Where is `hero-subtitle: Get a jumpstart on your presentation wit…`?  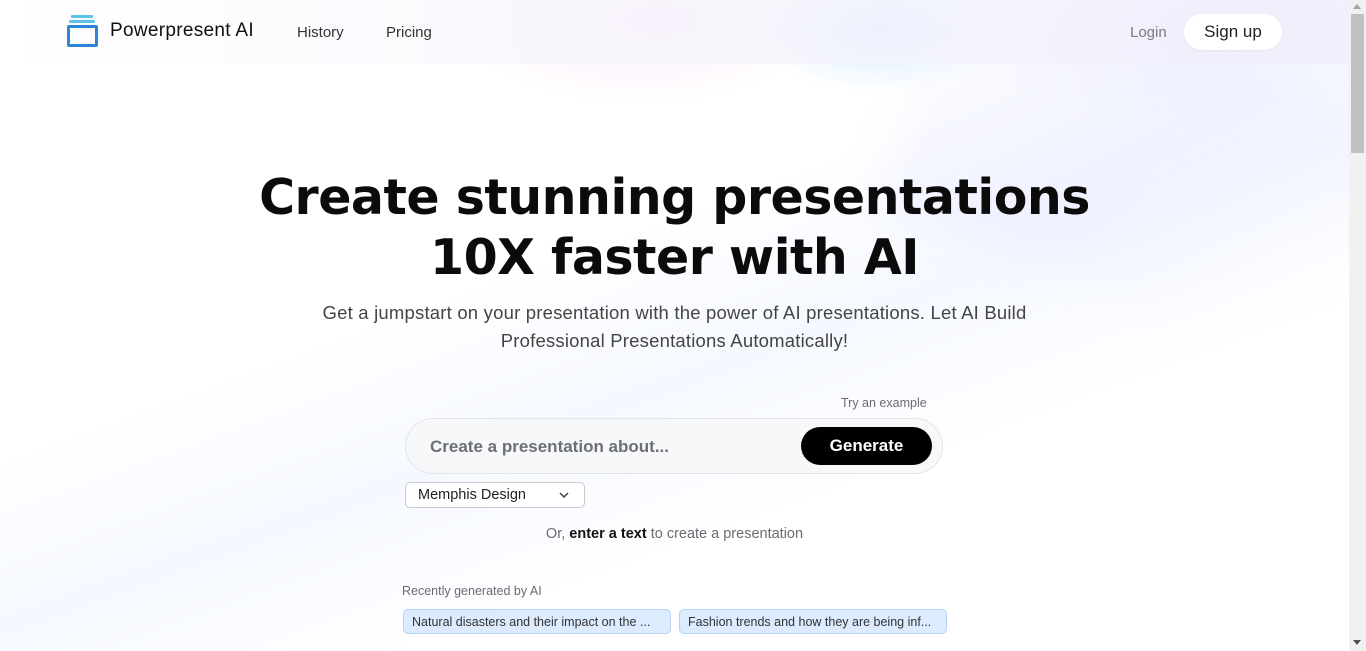 hero-subtitle: Get a jumpstart on your presentation wit… is located at coordinates (674, 327).